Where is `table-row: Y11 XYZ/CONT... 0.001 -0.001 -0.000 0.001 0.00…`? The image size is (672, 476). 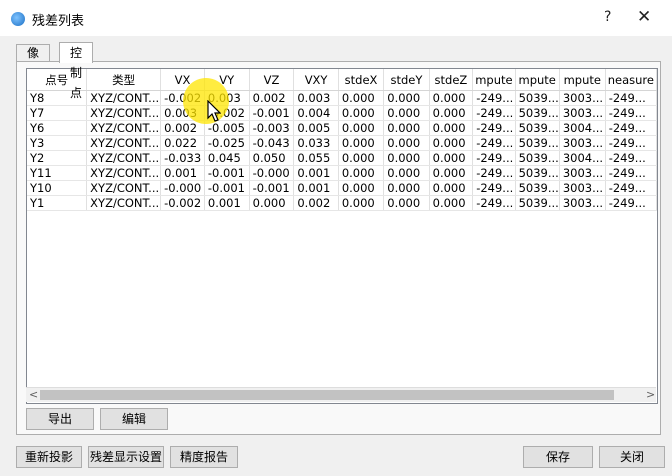
table-row: Y11 XYZ/CONT... 0.001 -0.001 -0.000 0.001 0.00… is located at coordinates (342, 173).